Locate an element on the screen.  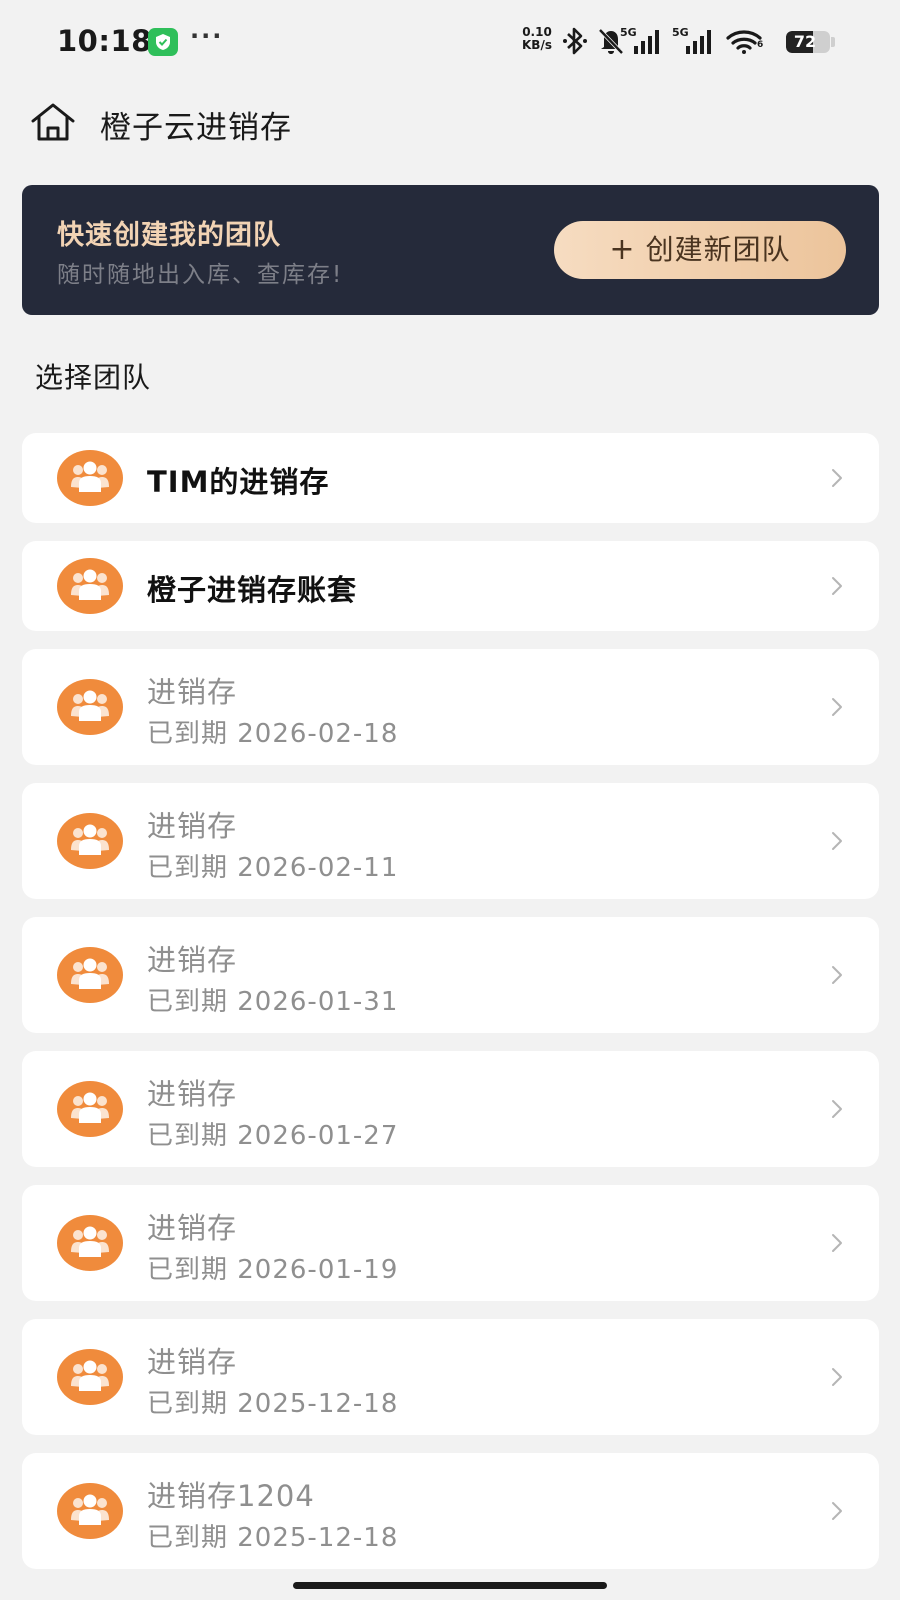
team-card: TIM的进销存 is located at coordinates (450, 478).